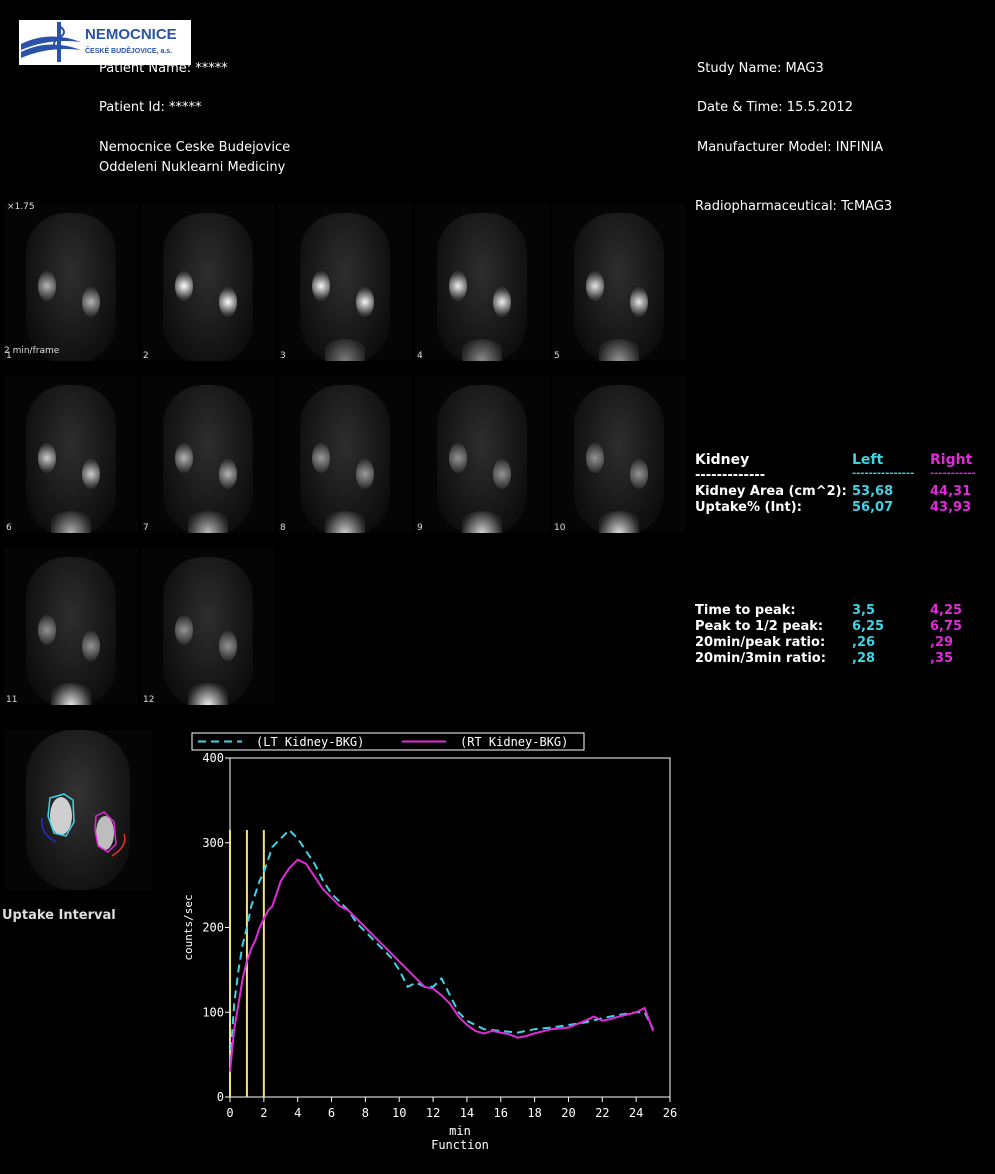 Image resolution: width=995 pixels, height=1174 pixels. Describe the element at coordinates (229, 1113) in the screenshot. I see `x-tick-label: 0` at that location.